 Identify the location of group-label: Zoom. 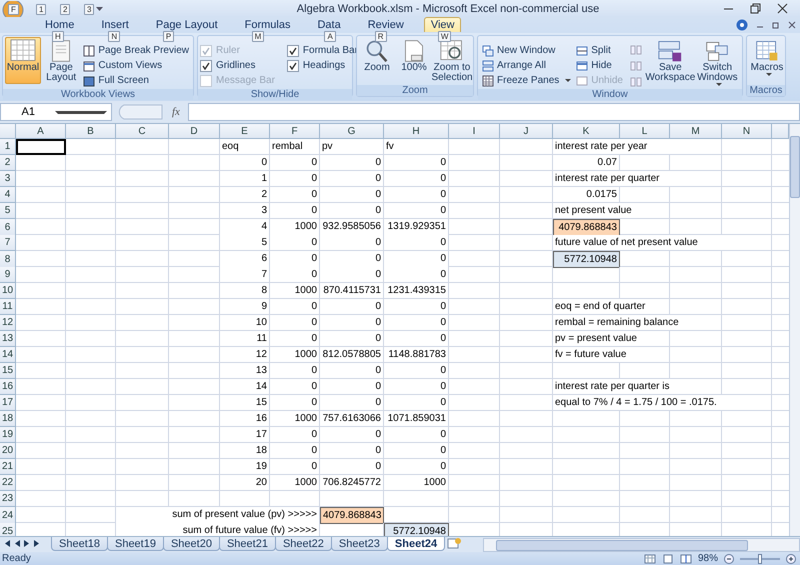
(415, 90).